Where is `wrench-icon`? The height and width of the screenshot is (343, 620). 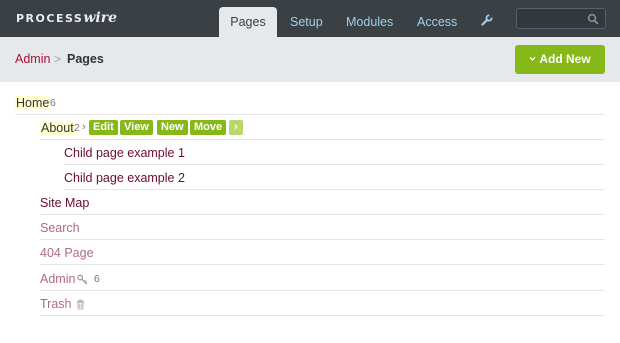 wrench-icon is located at coordinates (487, 20).